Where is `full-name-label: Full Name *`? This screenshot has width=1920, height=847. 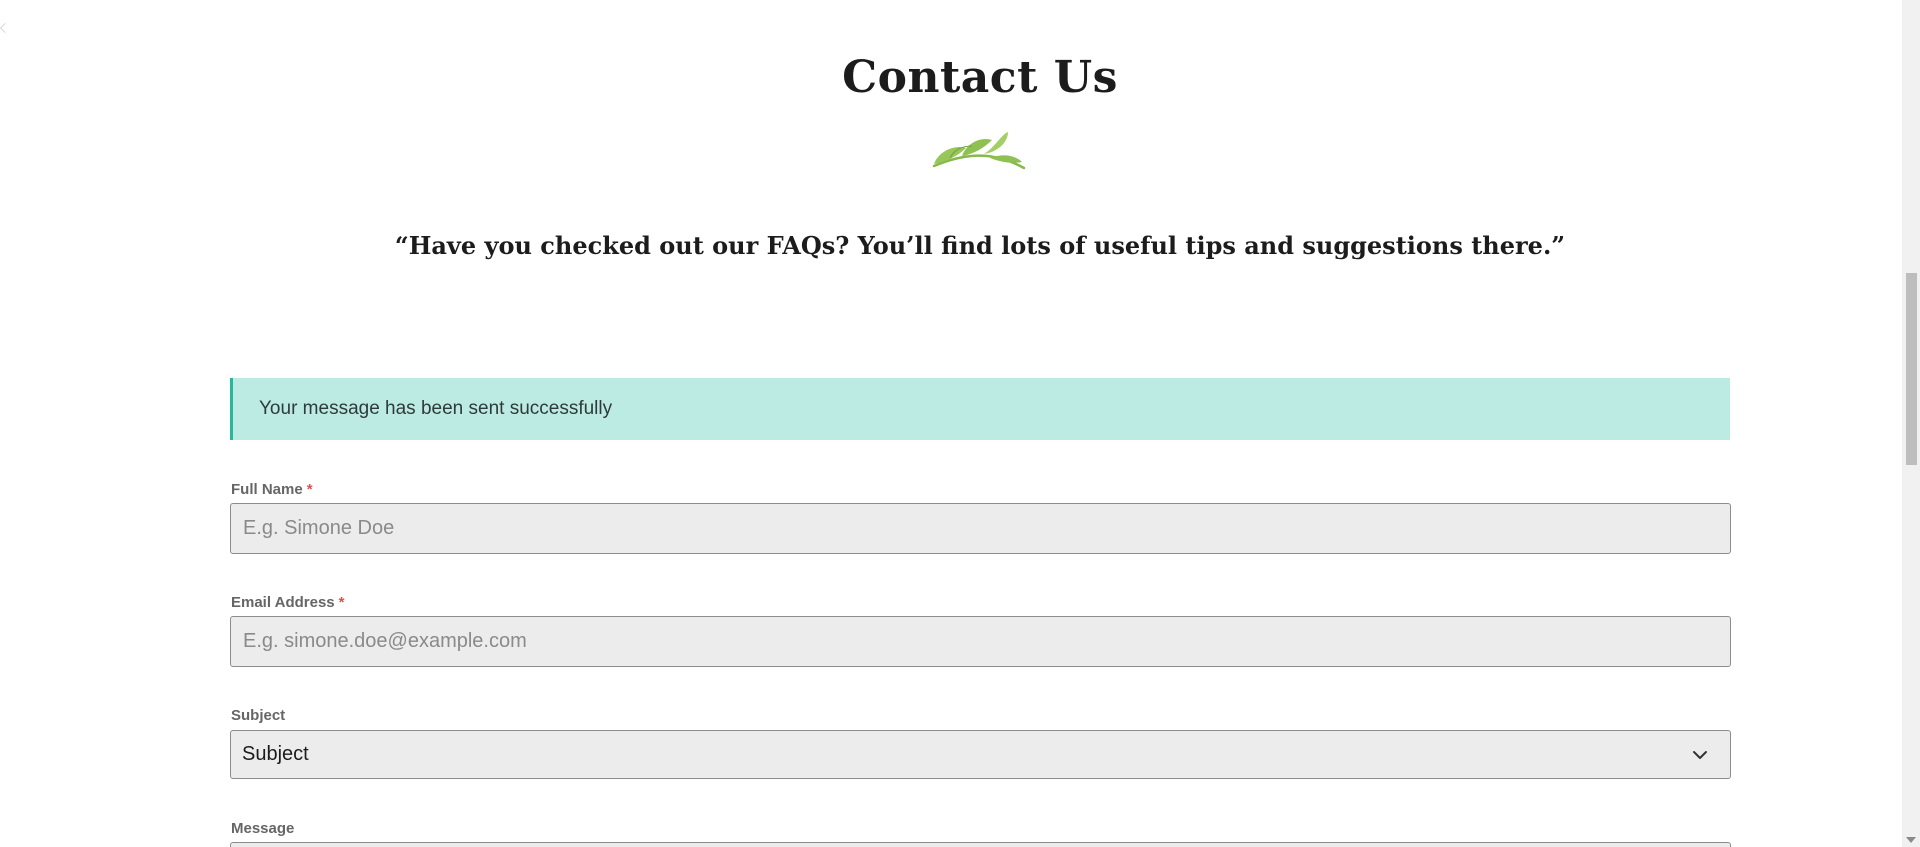 full-name-label: Full Name * is located at coordinates (272, 489).